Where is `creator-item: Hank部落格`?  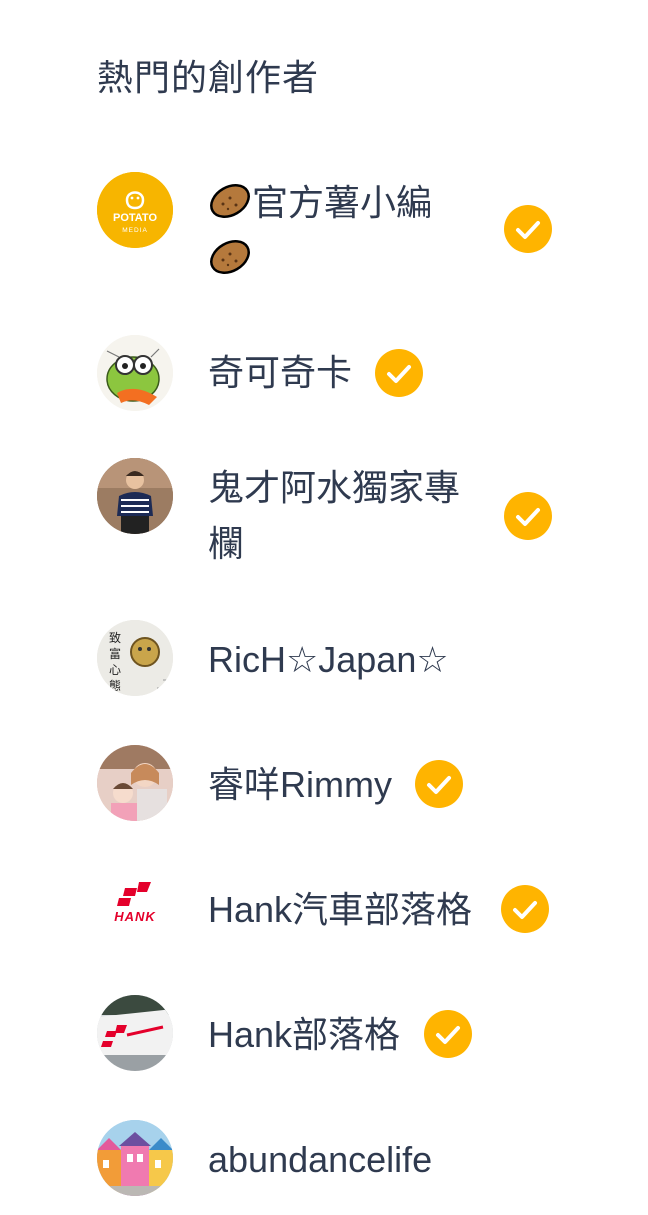
creator-item: Hank部落格 is located at coordinates (332, 1033).